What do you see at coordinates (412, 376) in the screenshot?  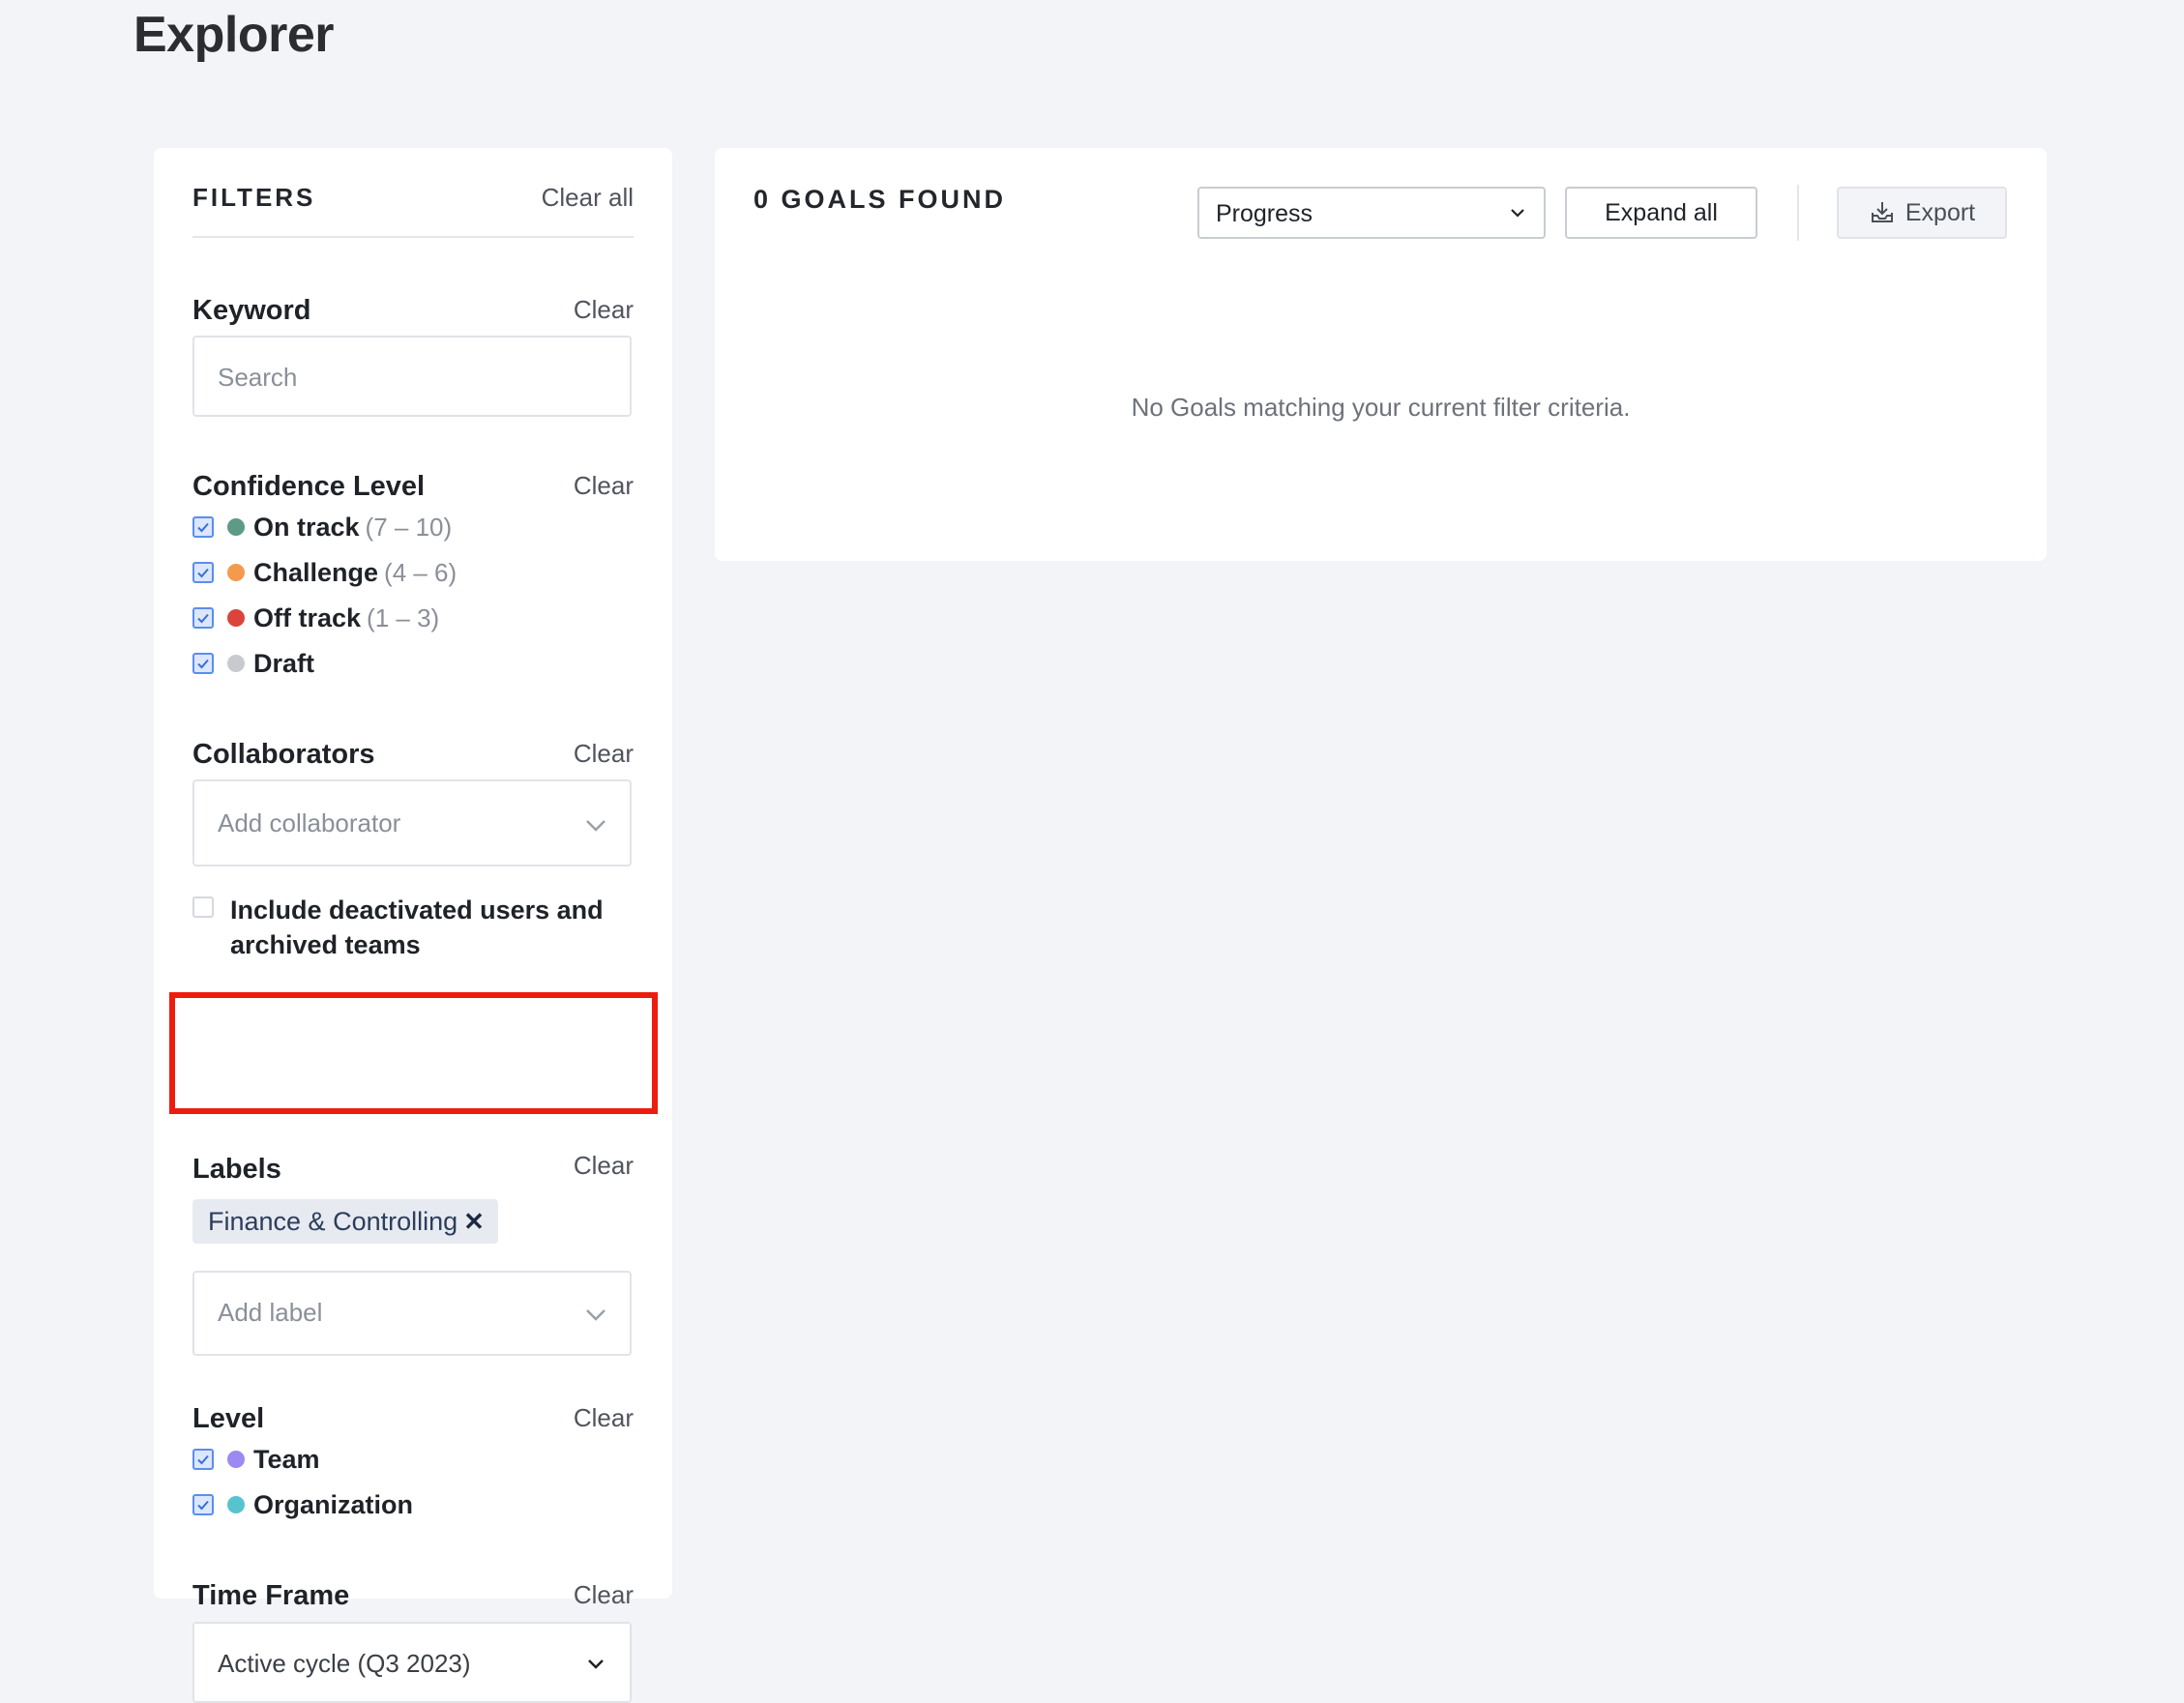 I see `keyword-search-input: Search` at bounding box center [412, 376].